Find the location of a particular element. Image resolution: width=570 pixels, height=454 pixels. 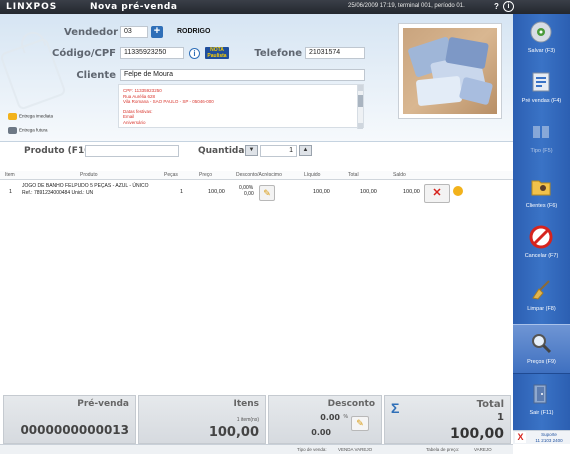

sidebar-item-salvar: Salvar (F3) is located at coordinates (541, 39).